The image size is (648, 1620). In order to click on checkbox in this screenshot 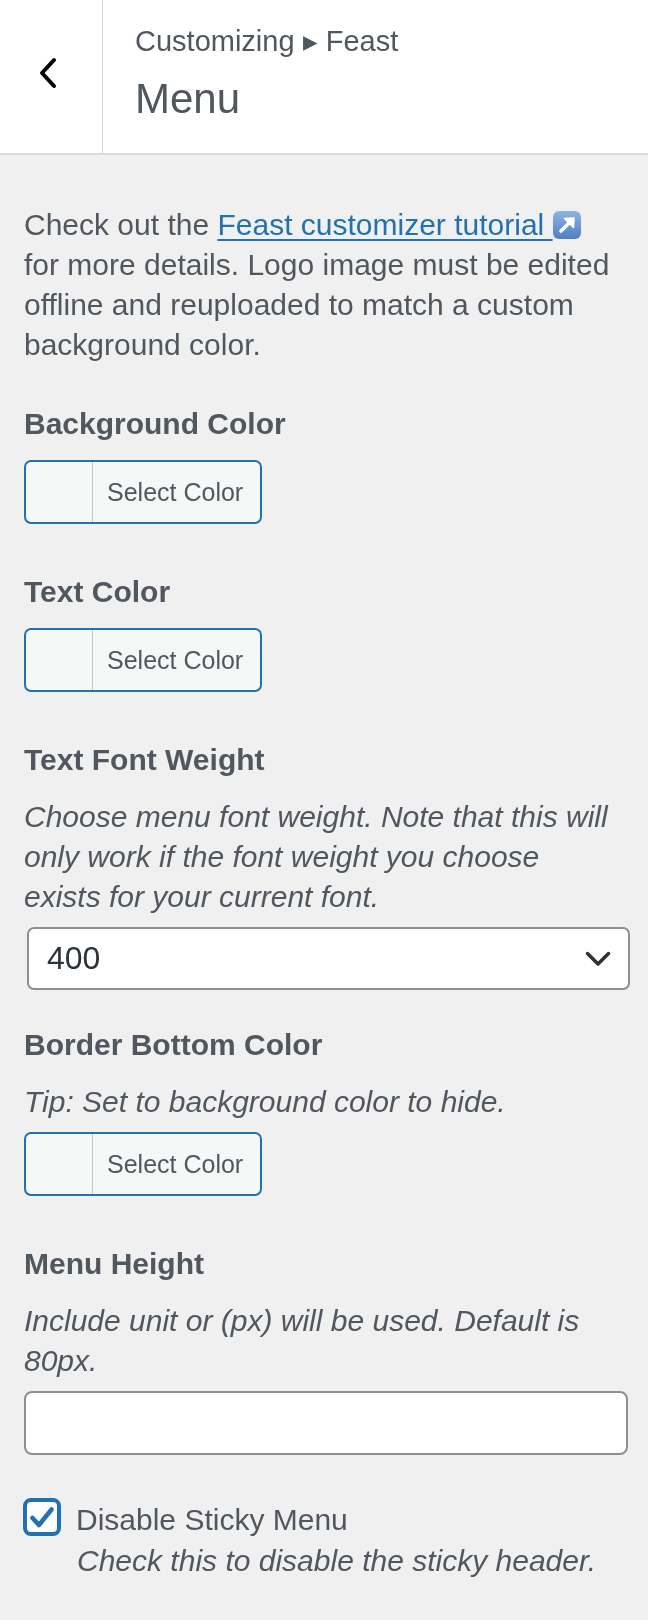, I will do `click(42, 1517)`.